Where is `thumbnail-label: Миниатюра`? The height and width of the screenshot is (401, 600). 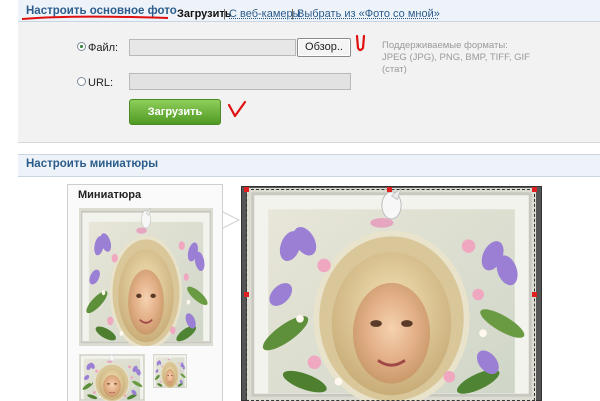
thumbnail-label: Миниатюра is located at coordinates (110, 195).